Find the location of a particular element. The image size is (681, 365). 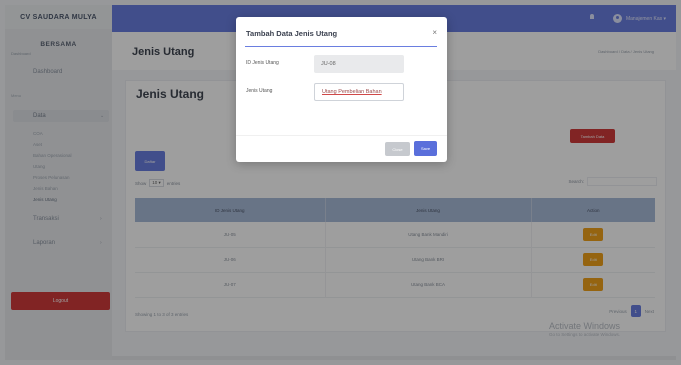

jenis-utang-input: Utang Pembelian Bahan is located at coordinates (359, 92).